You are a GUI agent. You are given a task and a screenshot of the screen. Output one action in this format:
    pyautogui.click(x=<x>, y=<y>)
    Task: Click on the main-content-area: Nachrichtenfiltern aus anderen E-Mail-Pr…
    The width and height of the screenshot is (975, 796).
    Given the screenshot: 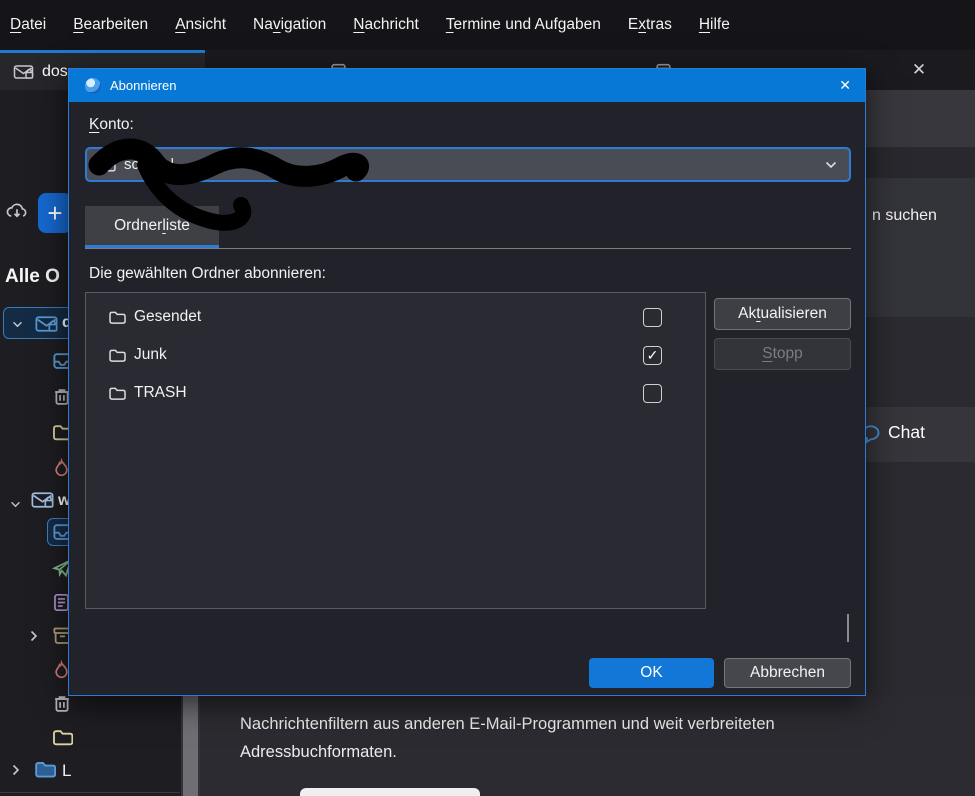 What is the action you would take?
    pyautogui.click(x=587, y=746)
    